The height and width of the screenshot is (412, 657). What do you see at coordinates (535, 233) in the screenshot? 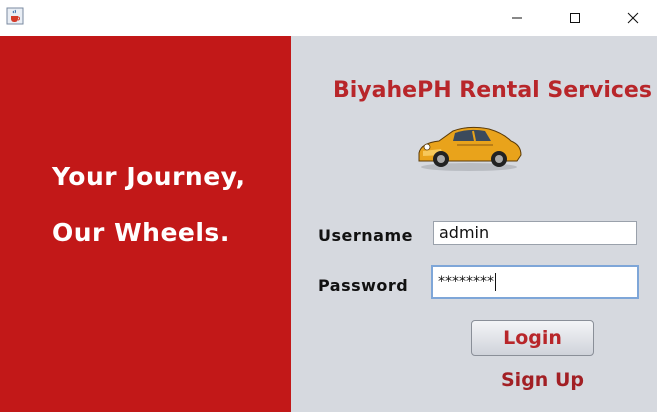
I see `username-input: admin` at bounding box center [535, 233].